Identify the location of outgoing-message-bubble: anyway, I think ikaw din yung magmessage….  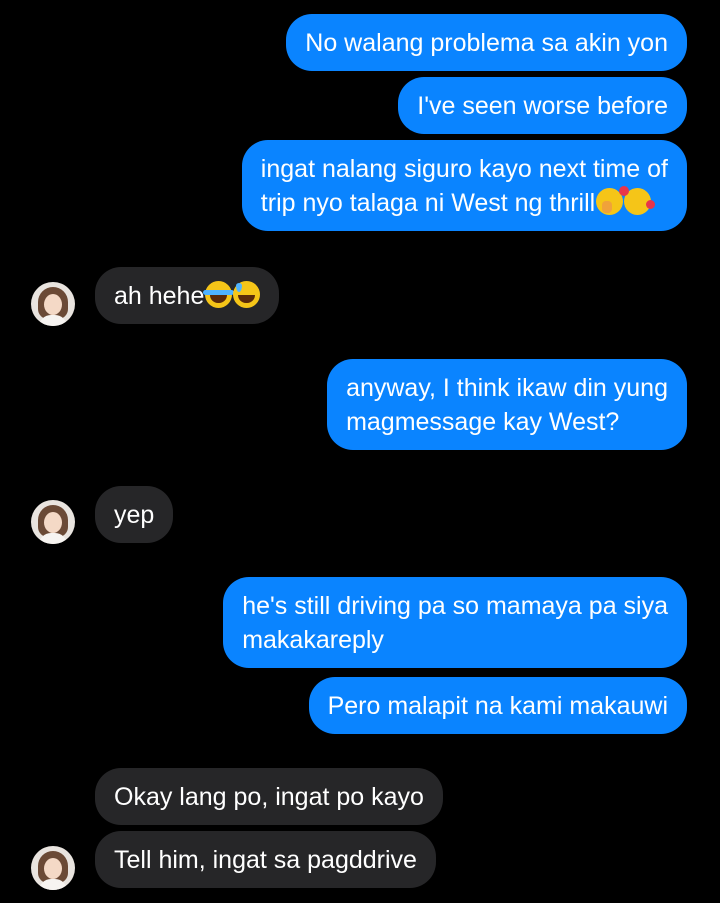
(507, 404).